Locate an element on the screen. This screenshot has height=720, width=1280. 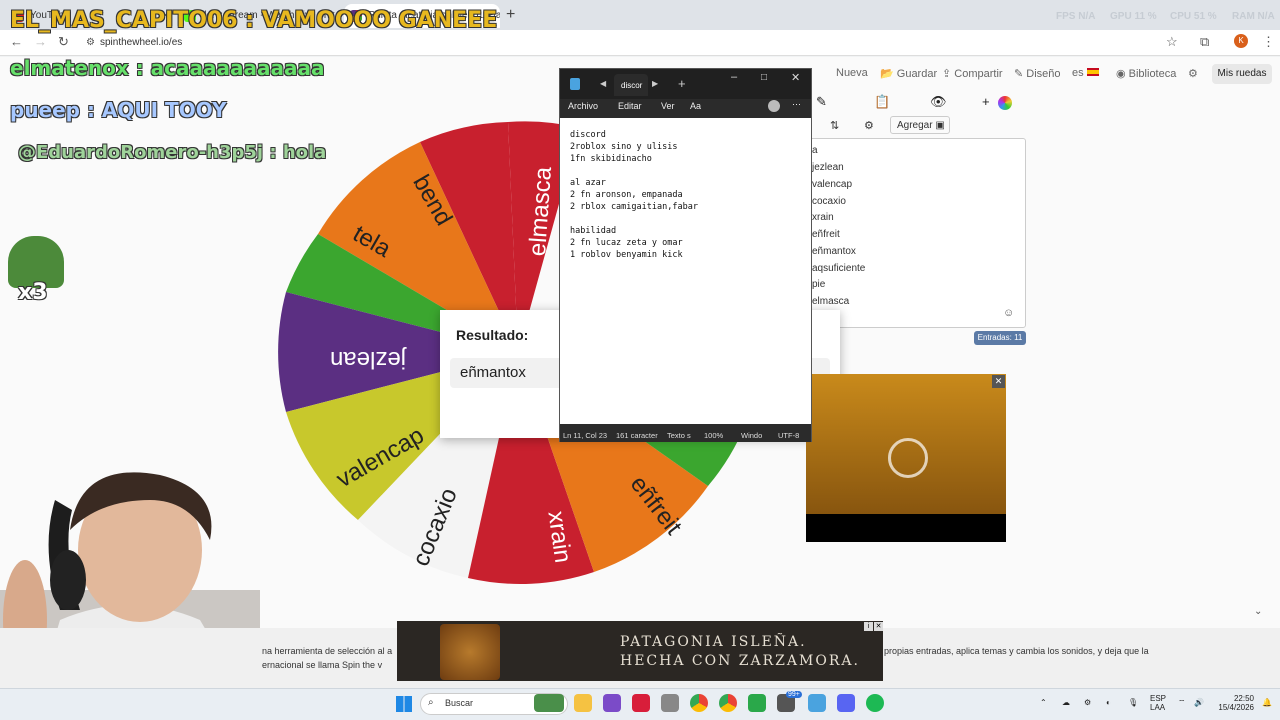
back-icon: ← is located at coordinates (16, 41).